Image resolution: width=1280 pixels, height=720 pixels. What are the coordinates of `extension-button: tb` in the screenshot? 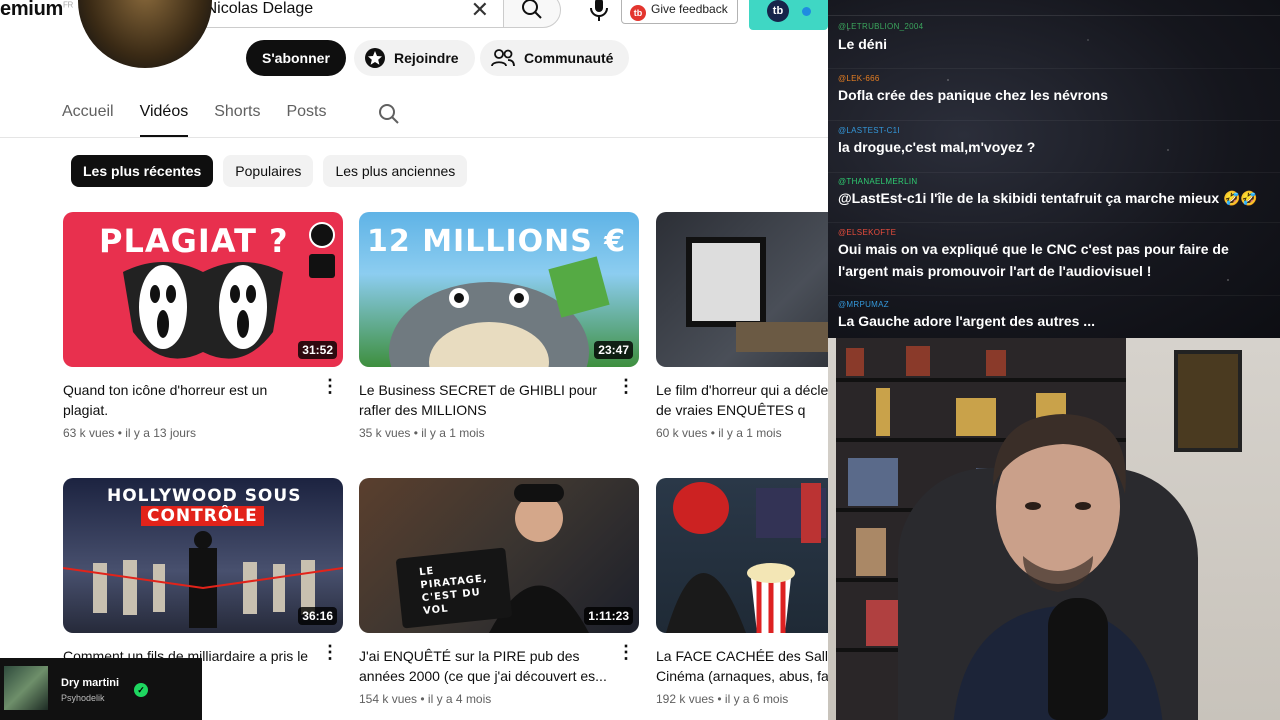 It's located at (788, 15).